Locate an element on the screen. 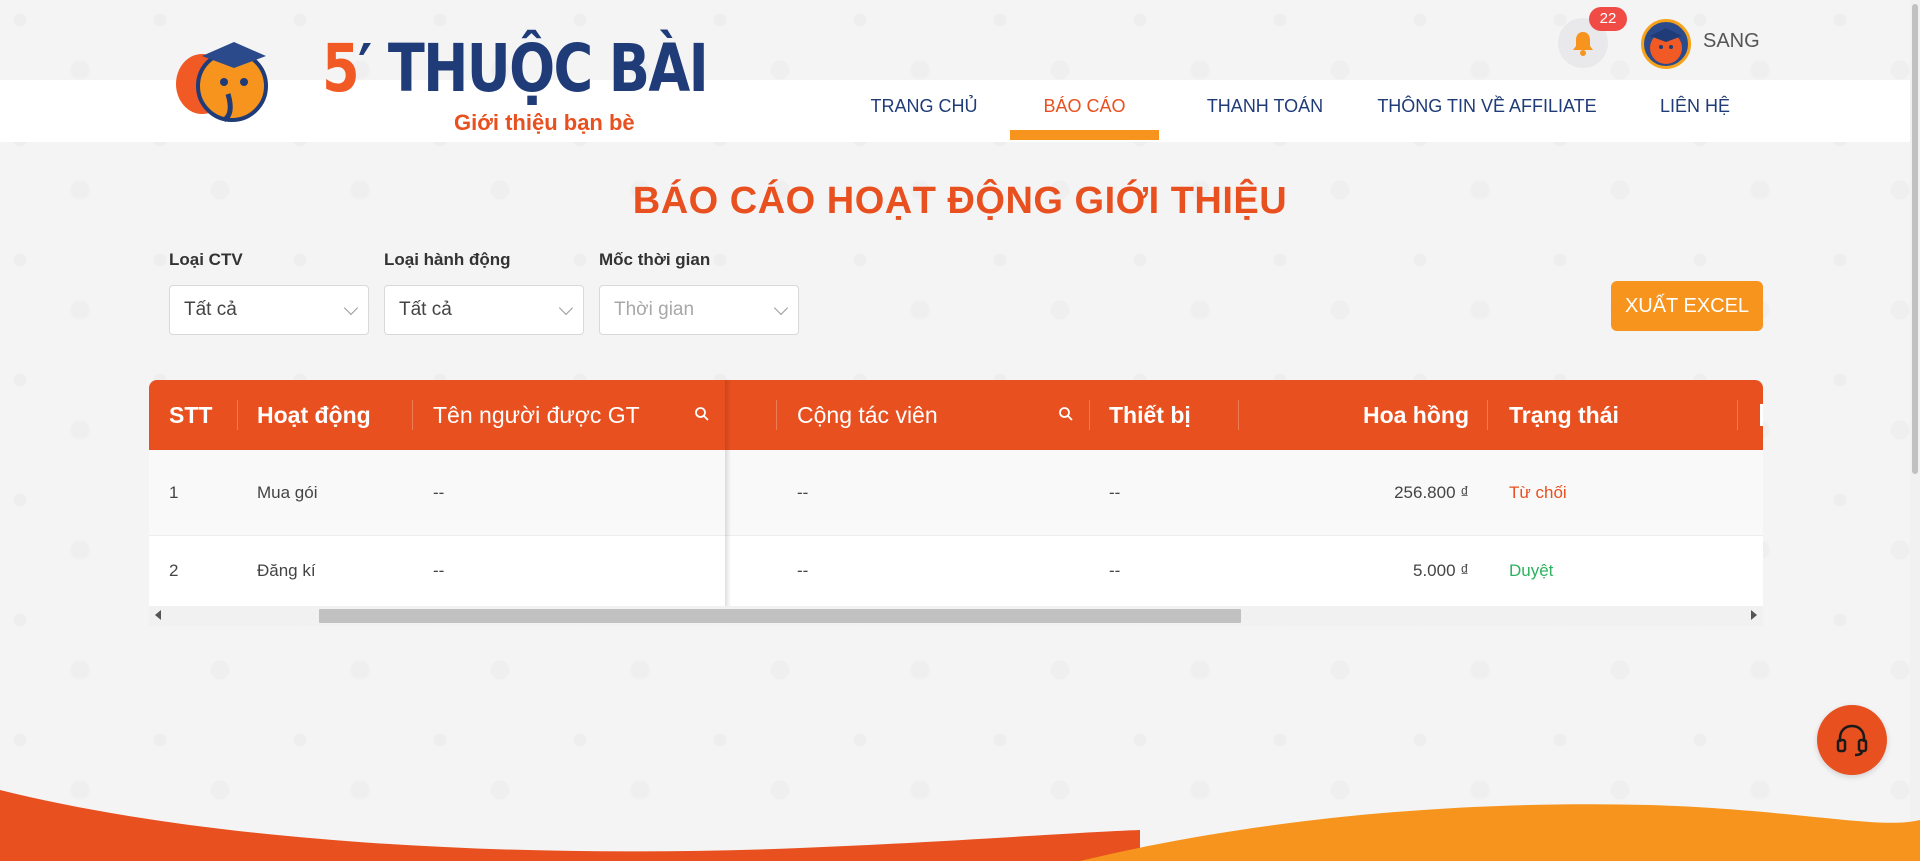 This screenshot has height=861, width=1920. export-excel-button: XUẤT EXCEL is located at coordinates (1687, 306).